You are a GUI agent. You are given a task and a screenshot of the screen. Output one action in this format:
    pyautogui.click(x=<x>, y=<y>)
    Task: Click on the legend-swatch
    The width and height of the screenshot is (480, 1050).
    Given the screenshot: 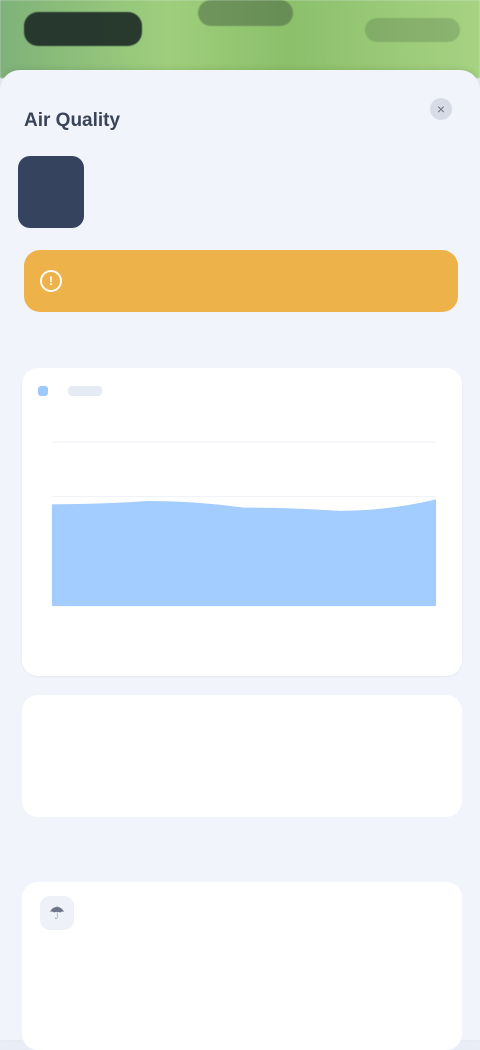 What is the action you would take?
    pyautogui.click(x=43, y=391)
    